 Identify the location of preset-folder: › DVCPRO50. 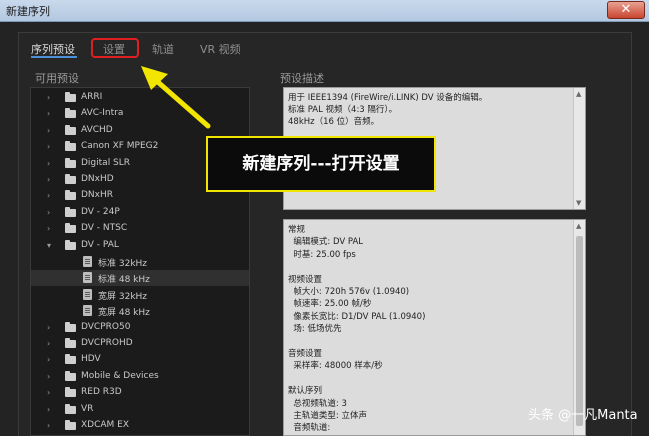
(140, 328).